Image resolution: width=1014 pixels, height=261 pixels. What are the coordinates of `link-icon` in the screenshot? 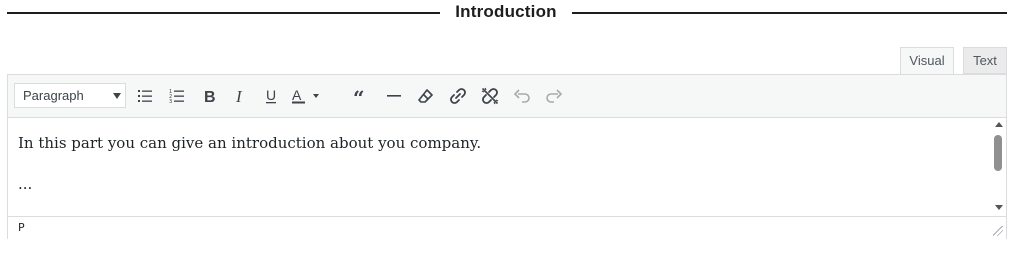 It's located at (458, 96).